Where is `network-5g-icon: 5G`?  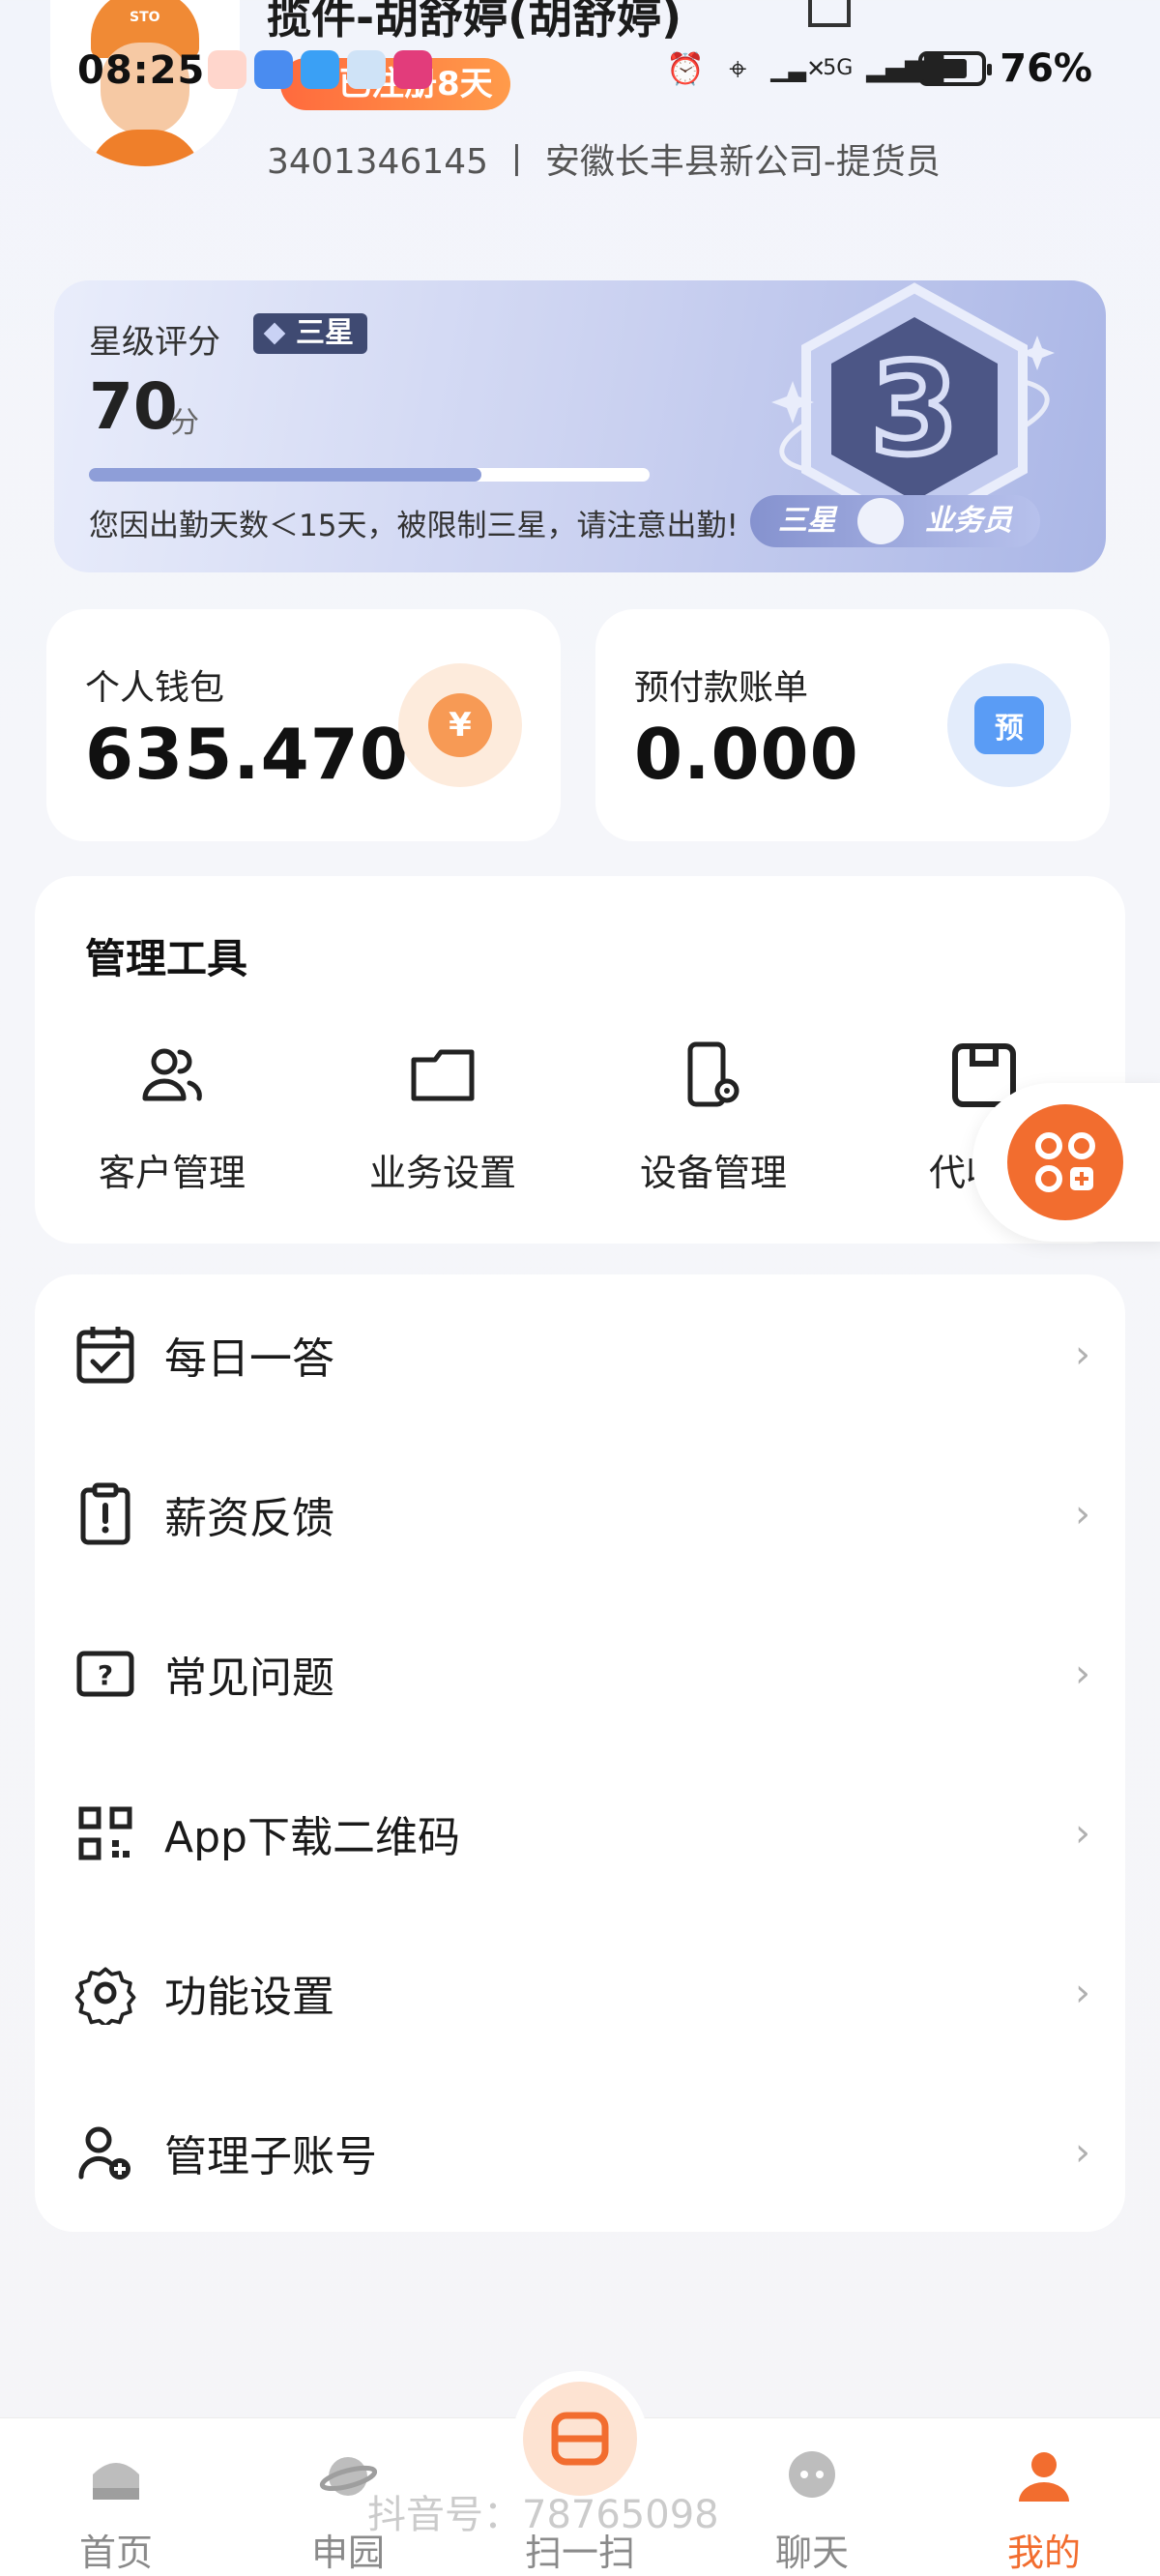 network-5g-icon: 5G is located at coordinates (839, 68).